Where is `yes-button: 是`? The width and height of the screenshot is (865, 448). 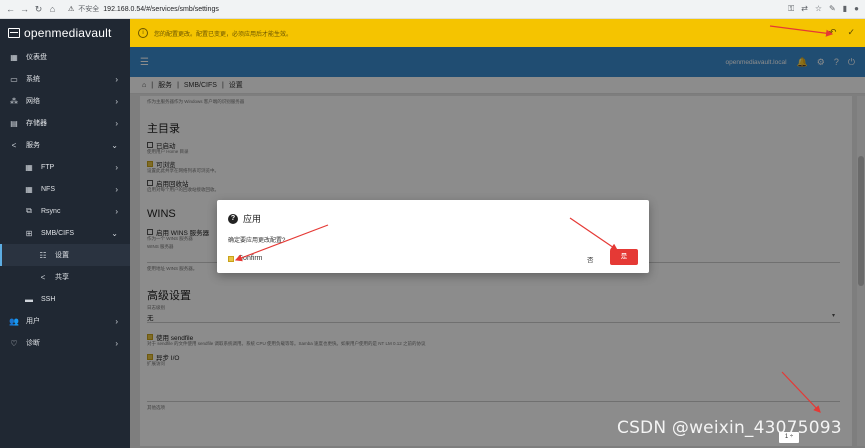
yes-button: 是 is located at coordinates (624, 257).